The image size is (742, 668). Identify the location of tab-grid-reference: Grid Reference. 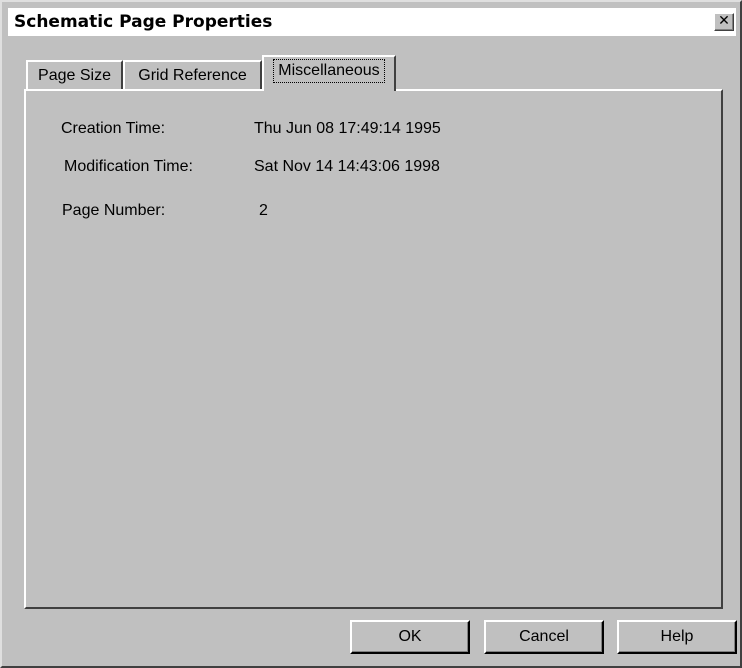
(192, 75).